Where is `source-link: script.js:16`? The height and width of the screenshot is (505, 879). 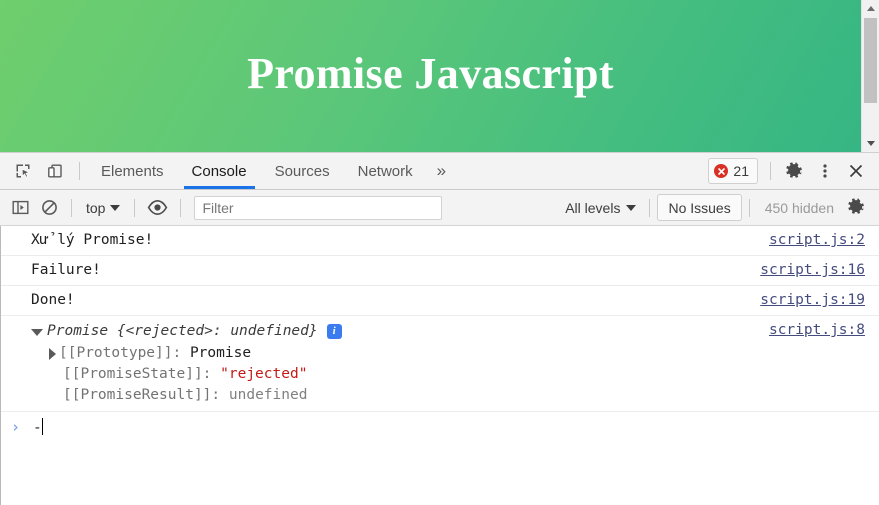 source-link: script.js:16 is located at coordinates (812, 270).